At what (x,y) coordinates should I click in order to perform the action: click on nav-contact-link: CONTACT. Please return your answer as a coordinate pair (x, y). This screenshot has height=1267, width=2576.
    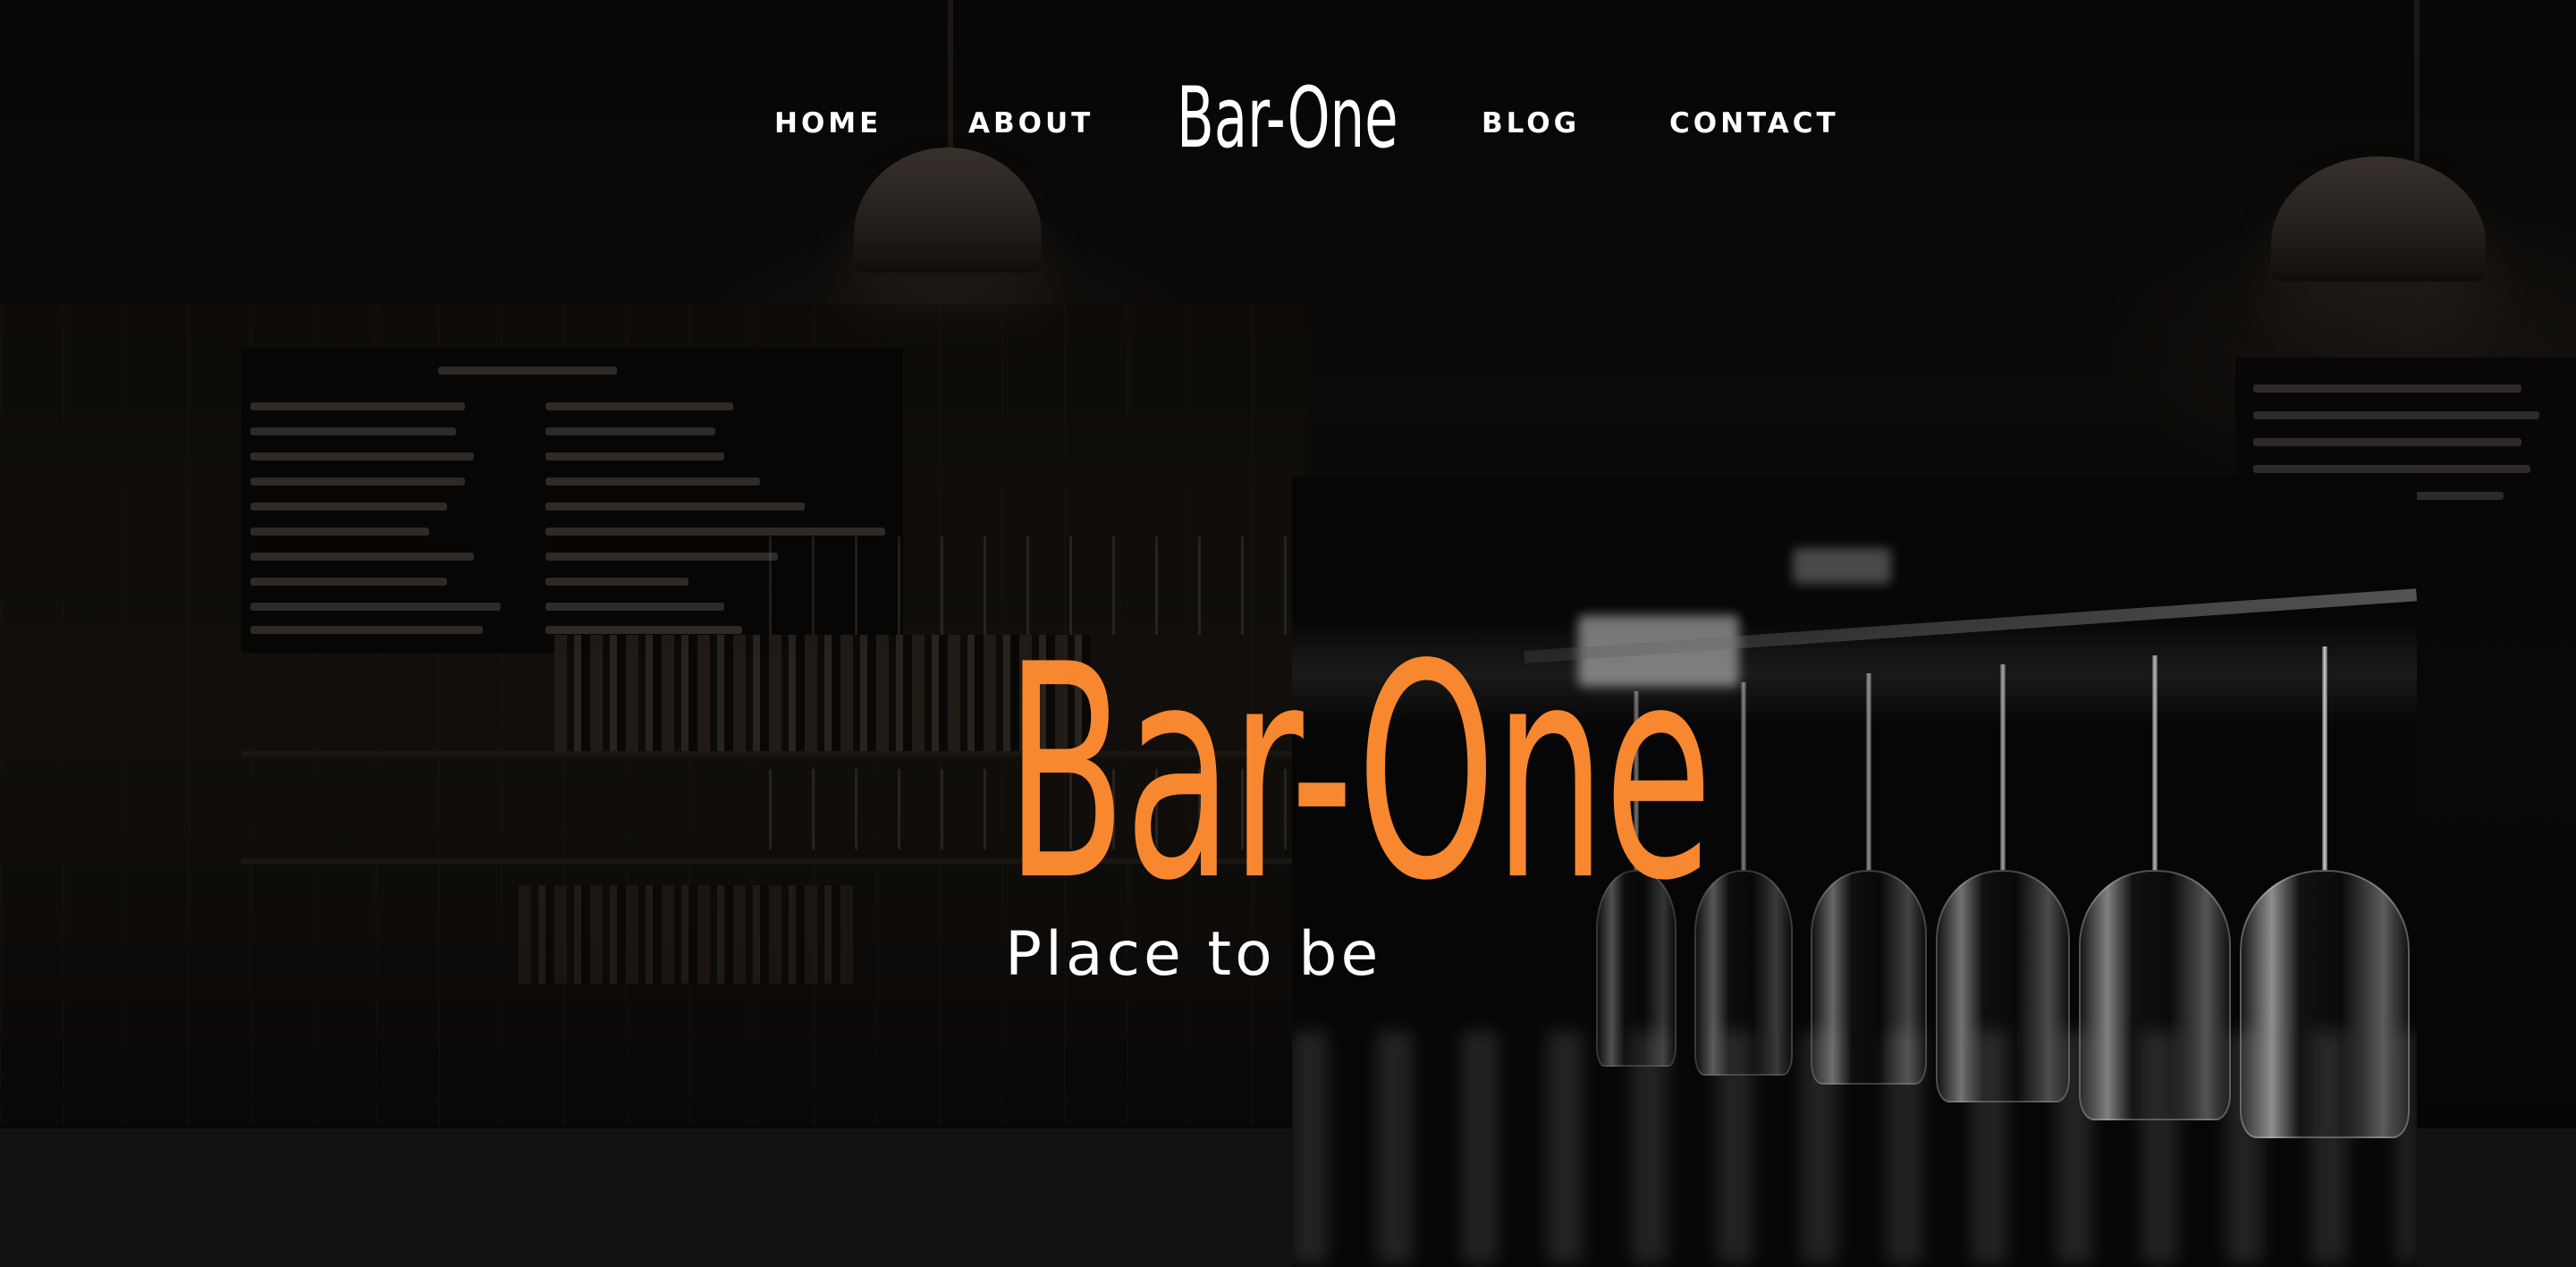
    Looking at the image, I should click on (1754, 124).